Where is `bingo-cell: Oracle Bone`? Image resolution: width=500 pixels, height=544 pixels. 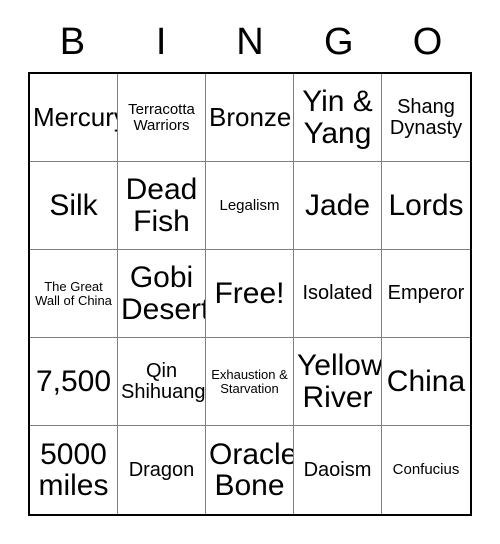 bingo-cell: Oracle Bone is located at coordinates (250, 470).